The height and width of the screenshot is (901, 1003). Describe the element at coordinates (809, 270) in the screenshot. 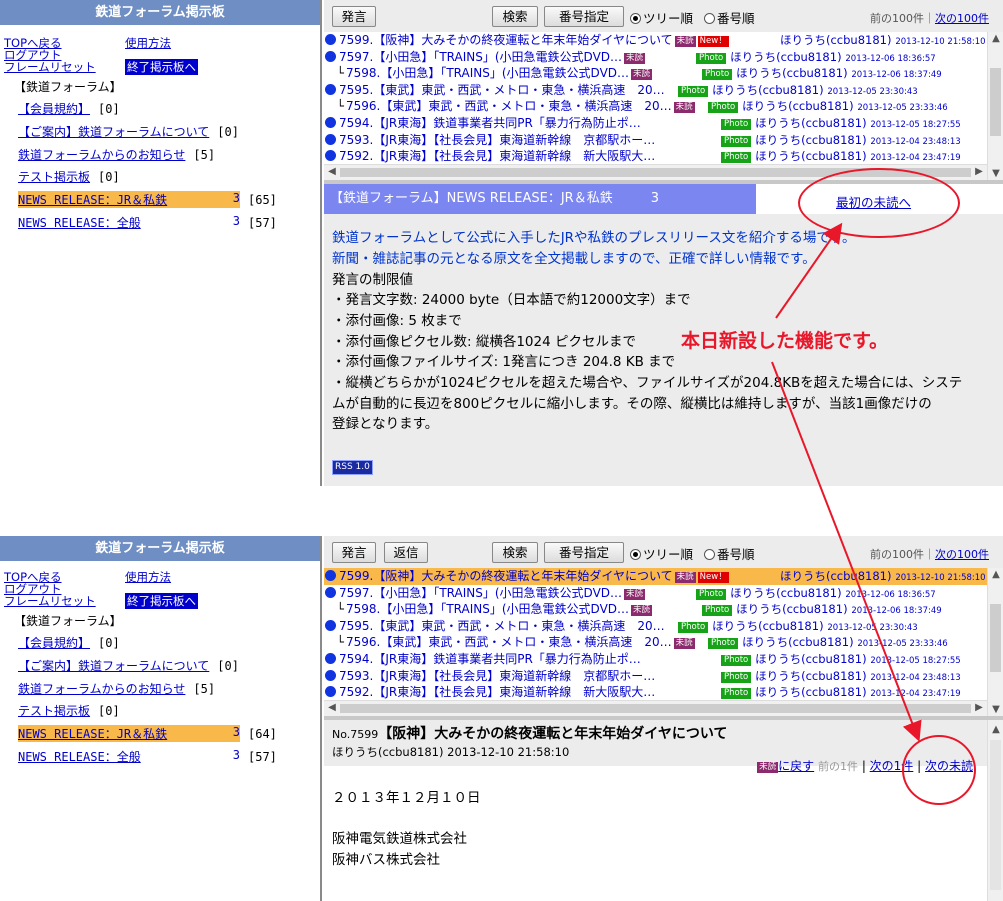

I see `arrow-up-to-first-unread` at that location.